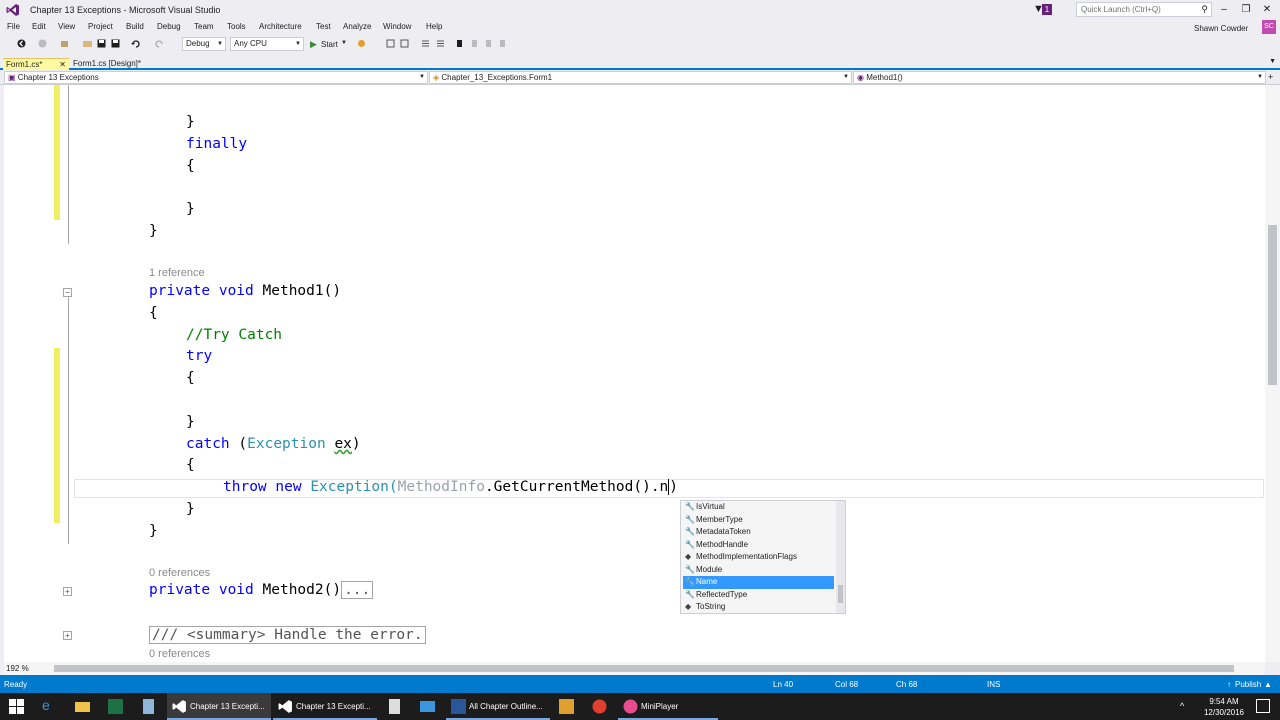 The height and width of the screenshot is (720, 1280). Describe the element at coordinates (474, 43) in the screenshot. I see `prev-bookmark-icon` at that location.